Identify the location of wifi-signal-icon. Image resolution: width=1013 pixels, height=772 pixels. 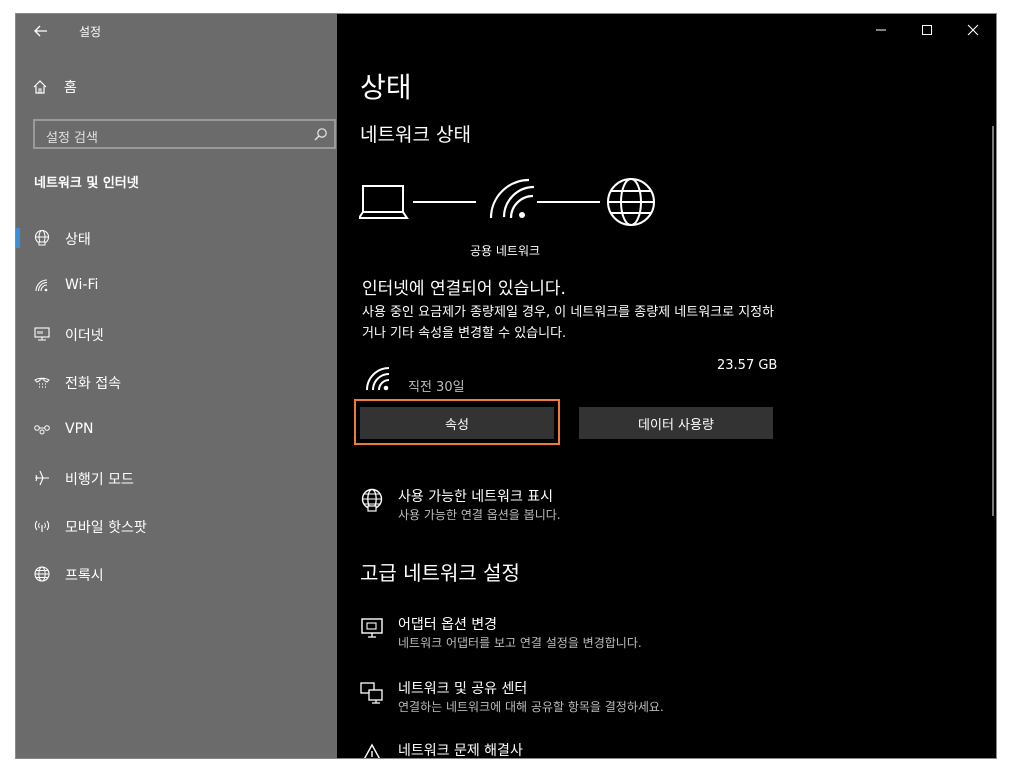
(512, 198).